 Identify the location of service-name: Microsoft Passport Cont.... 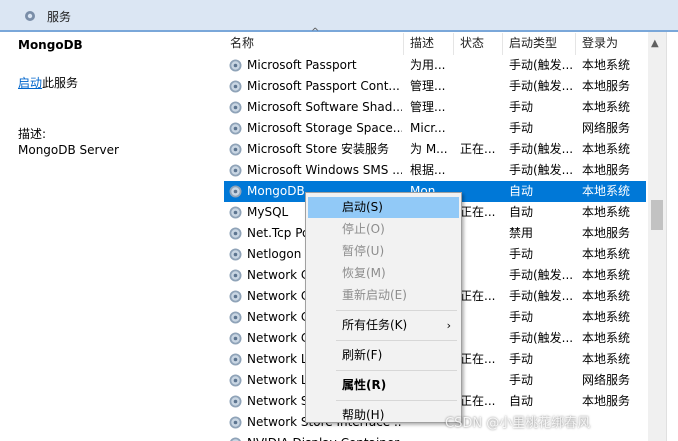
(323, 86).